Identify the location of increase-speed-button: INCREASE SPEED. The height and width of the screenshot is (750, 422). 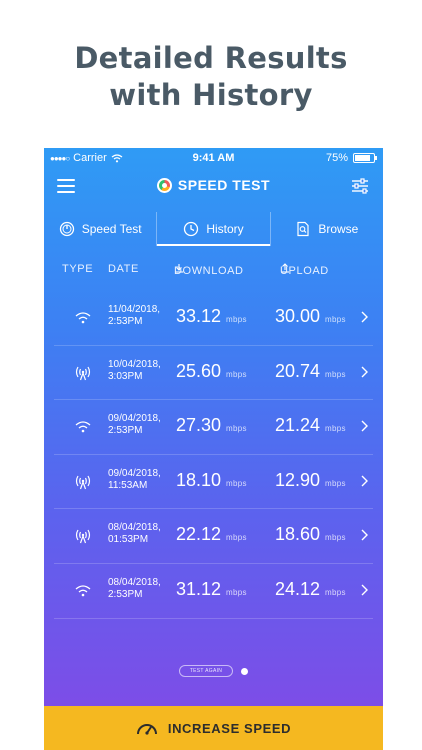
(213, 728).